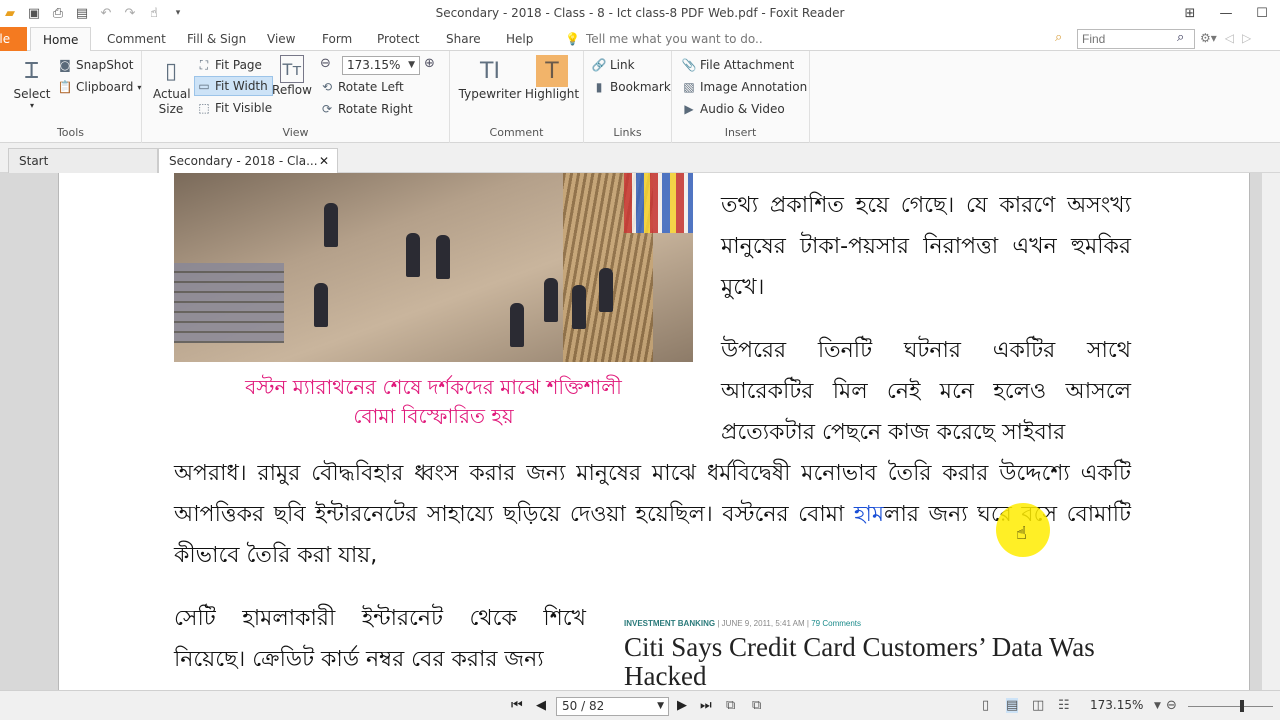 The image size is (1280, 720). I want to click on audio-video-button: ▶ Audio & Video, so click(733, 109).